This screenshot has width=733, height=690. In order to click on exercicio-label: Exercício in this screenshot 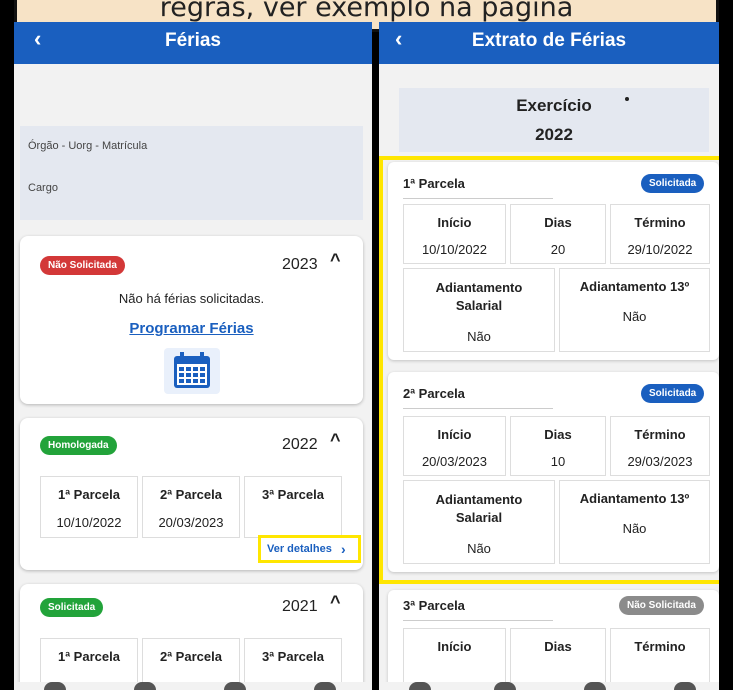, I will do `click(554, 105)`.